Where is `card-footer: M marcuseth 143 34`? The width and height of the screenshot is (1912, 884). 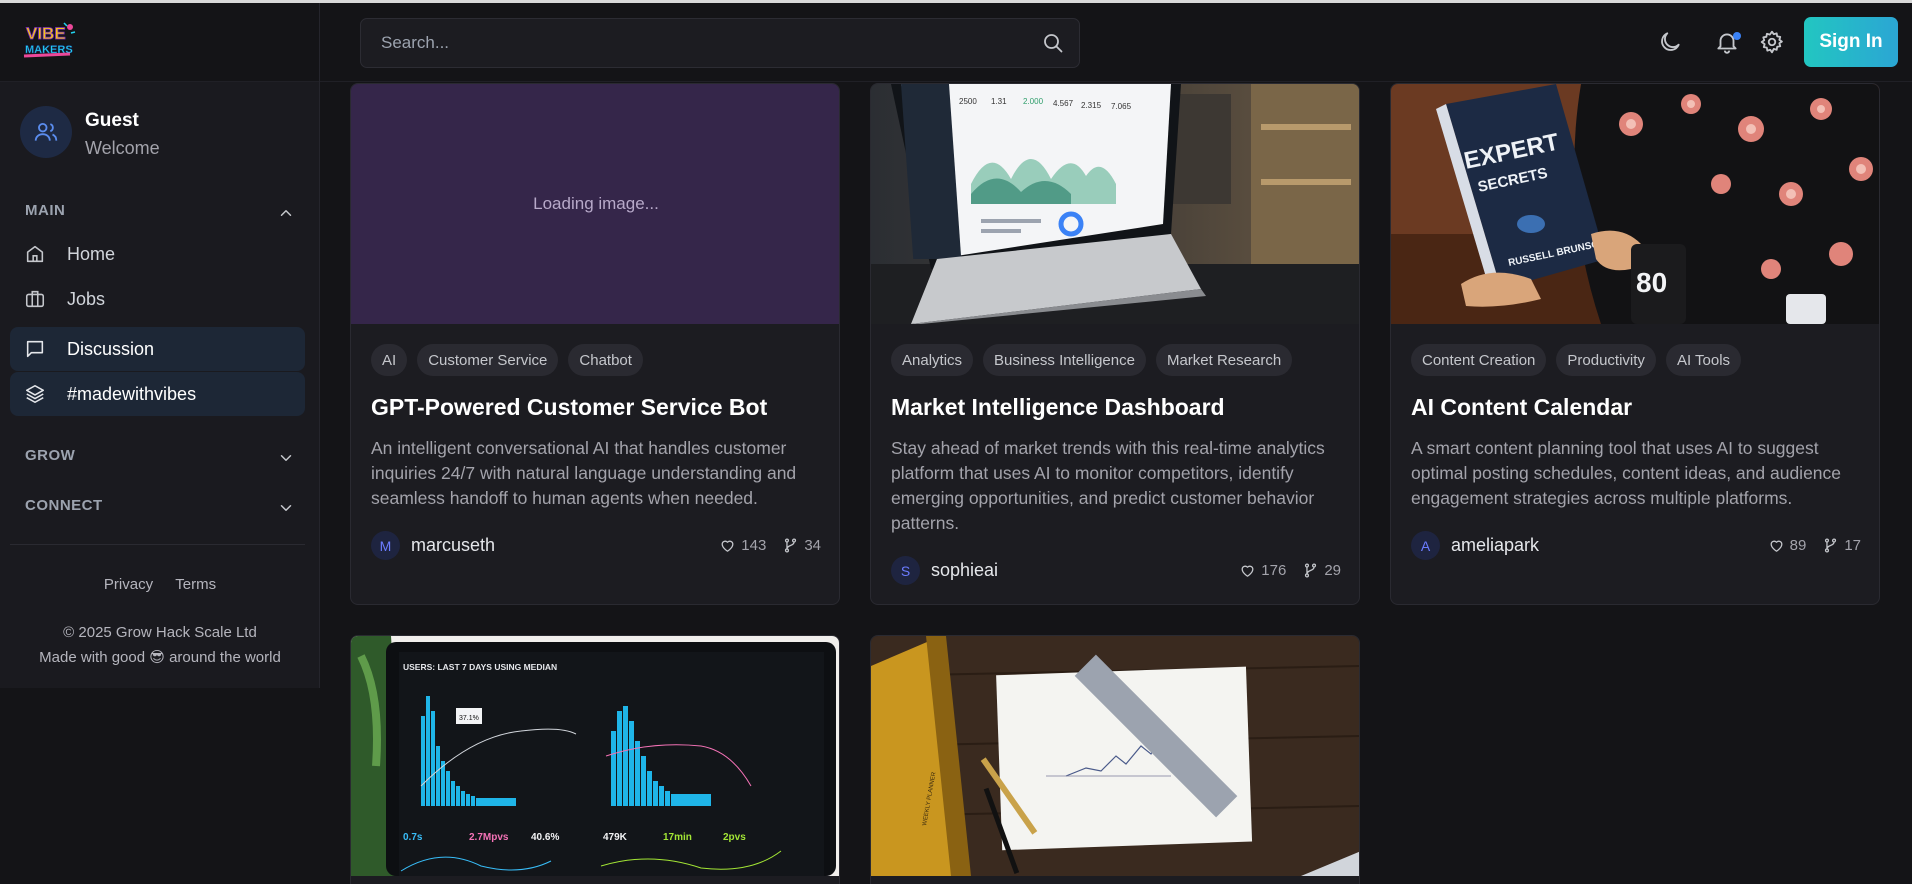
card-footer: M marcuseth 143 34 is located at coordinates (596, 546).